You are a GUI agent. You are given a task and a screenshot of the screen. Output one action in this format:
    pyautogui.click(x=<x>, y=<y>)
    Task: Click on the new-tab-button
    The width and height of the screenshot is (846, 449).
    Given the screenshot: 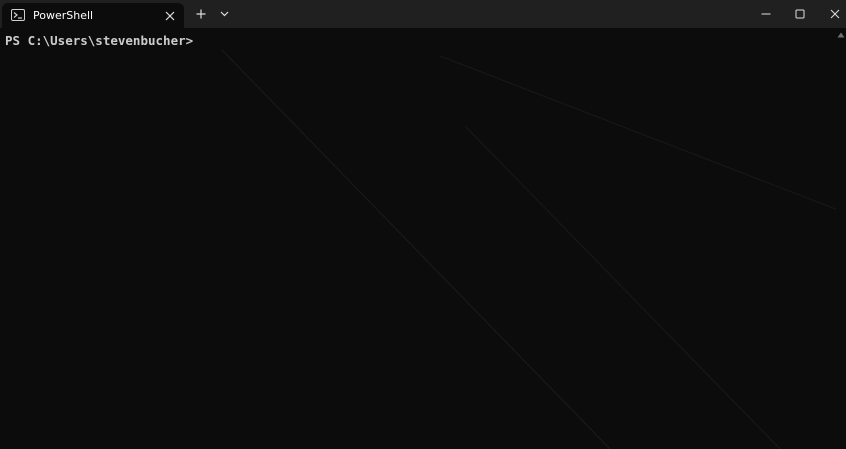 What is the action you would take?
    pyautogui.click(x=201, y=14)
    